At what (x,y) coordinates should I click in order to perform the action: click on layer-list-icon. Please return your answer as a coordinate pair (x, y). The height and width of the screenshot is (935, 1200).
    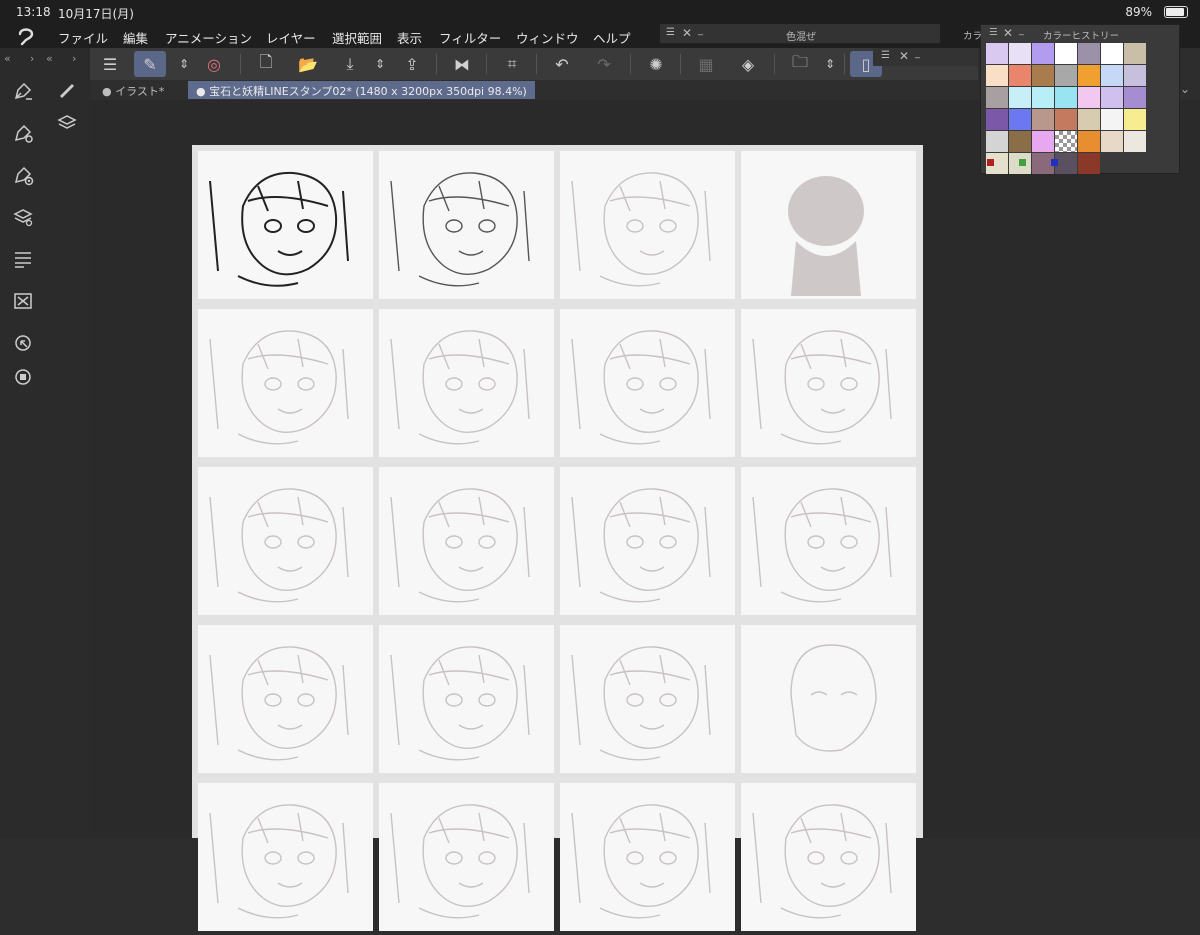
    Looking at the image, I should click on (23, 259).